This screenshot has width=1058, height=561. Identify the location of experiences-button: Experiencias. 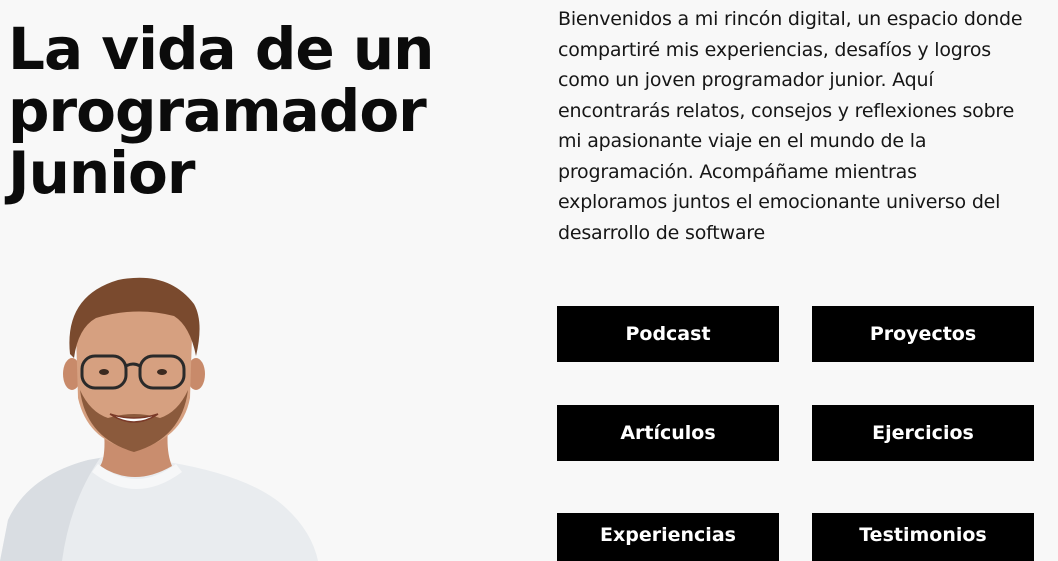
(668, 537).